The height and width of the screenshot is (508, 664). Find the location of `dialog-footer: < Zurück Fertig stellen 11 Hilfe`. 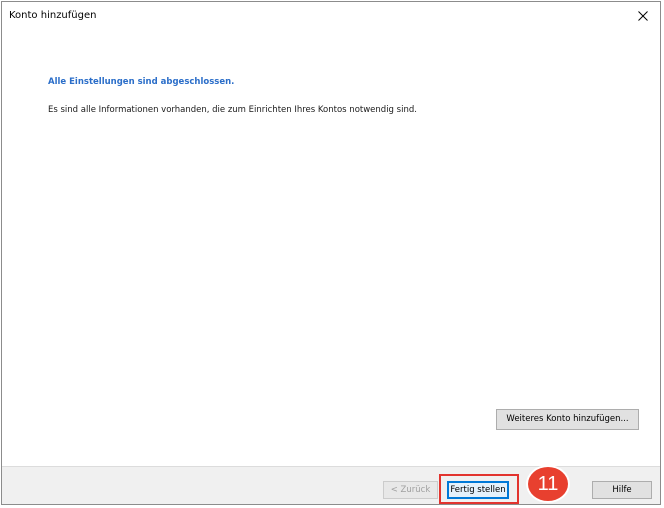

dialog-footer: < Zurück Fertig stellen 11 Hilfe is located at coordinates (331, 485).